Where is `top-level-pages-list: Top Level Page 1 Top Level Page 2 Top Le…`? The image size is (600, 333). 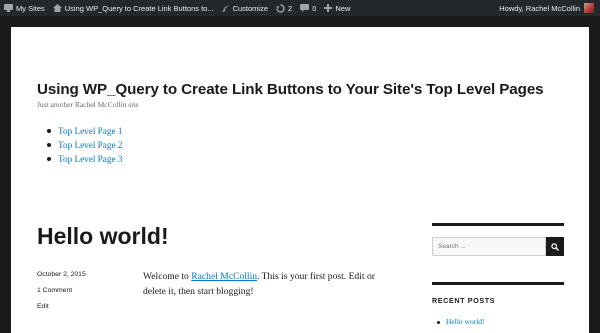
top-level-pages-list: Top Level Page 1 Top Level Page 2 Top Le… is located at coordinates (84, 145).